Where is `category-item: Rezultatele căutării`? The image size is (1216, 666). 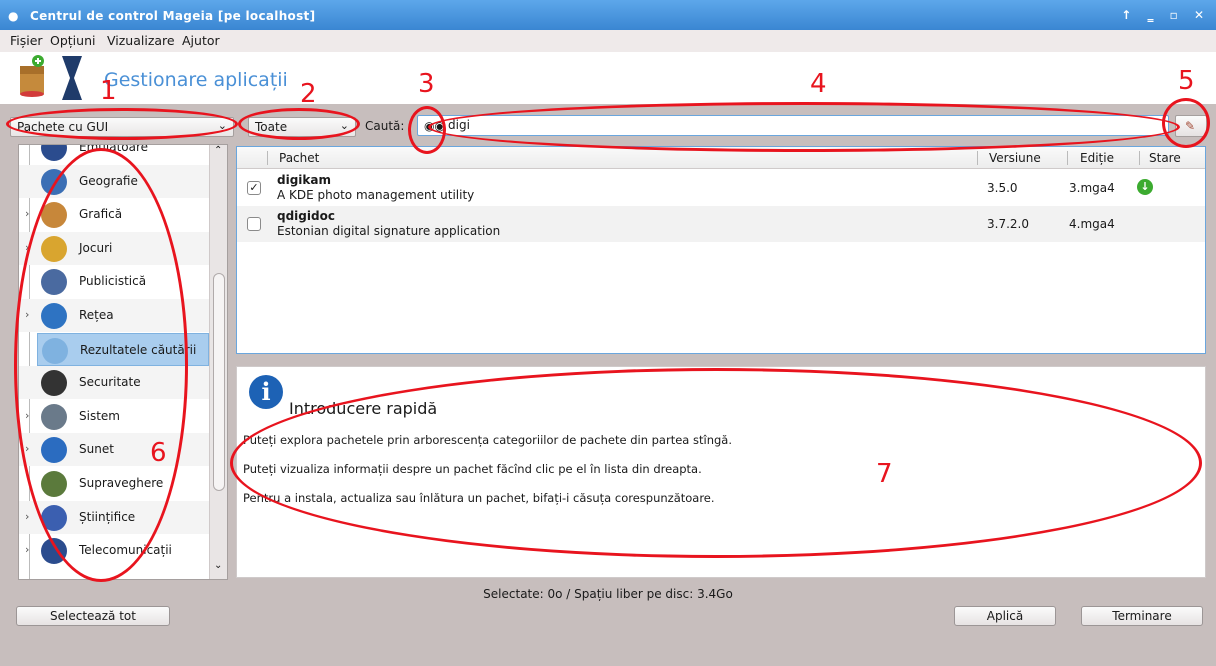
category-item: Rezultatele căutării is located at coordinates (123, 349).